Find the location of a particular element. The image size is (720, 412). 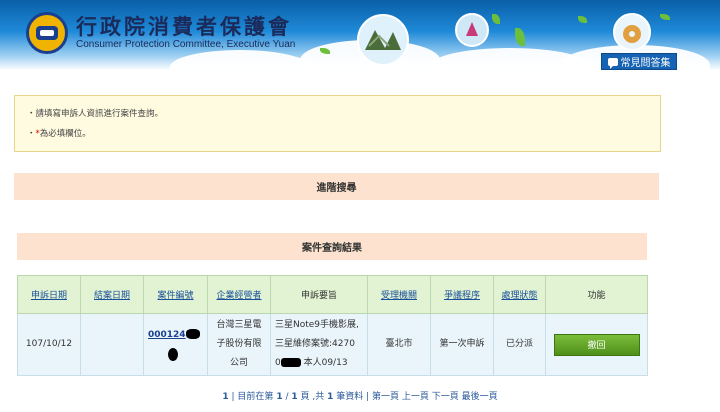

cell-status: 已分派 is located at coordinates (519, 344).